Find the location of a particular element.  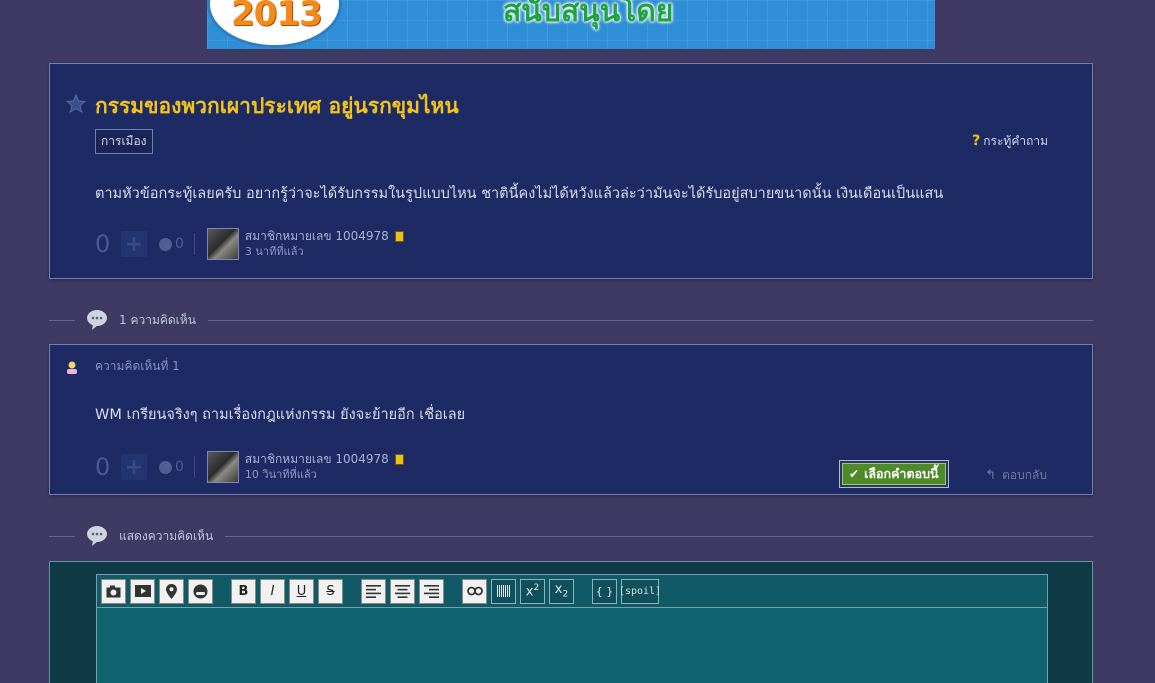

align-center-button is located at coordinates (402, 591).